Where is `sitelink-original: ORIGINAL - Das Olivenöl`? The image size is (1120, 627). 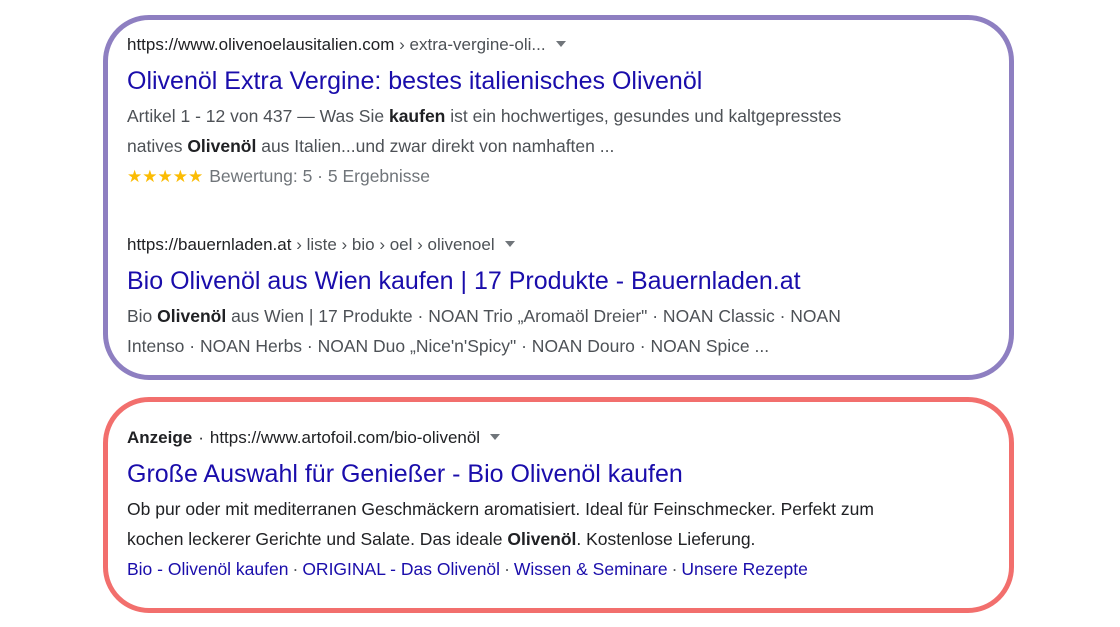
sitelink-original: ORIGINAL - Das Olivenöl is located at coordinates (401, 569).